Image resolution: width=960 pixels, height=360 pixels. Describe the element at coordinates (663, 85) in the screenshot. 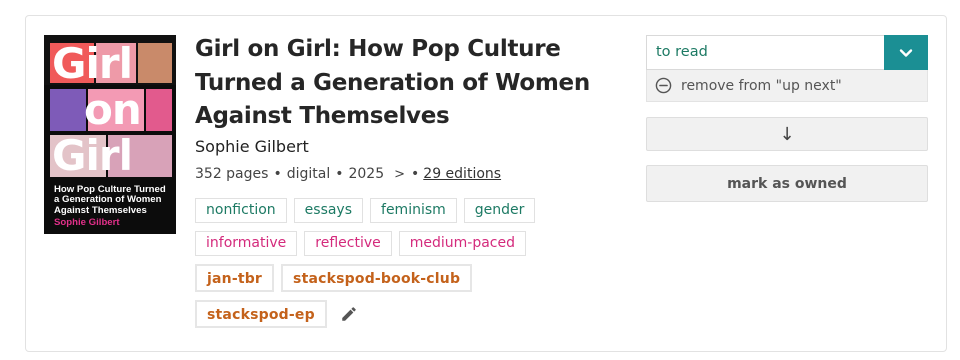

I see `minus-circle-icon` at that location.